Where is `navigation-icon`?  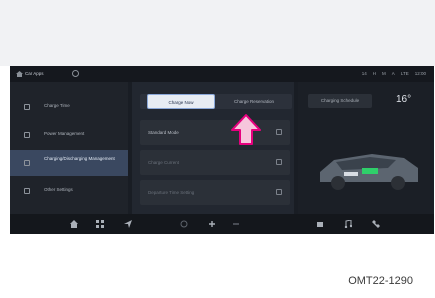 navigation-icon is located at coordinates (128, 224).